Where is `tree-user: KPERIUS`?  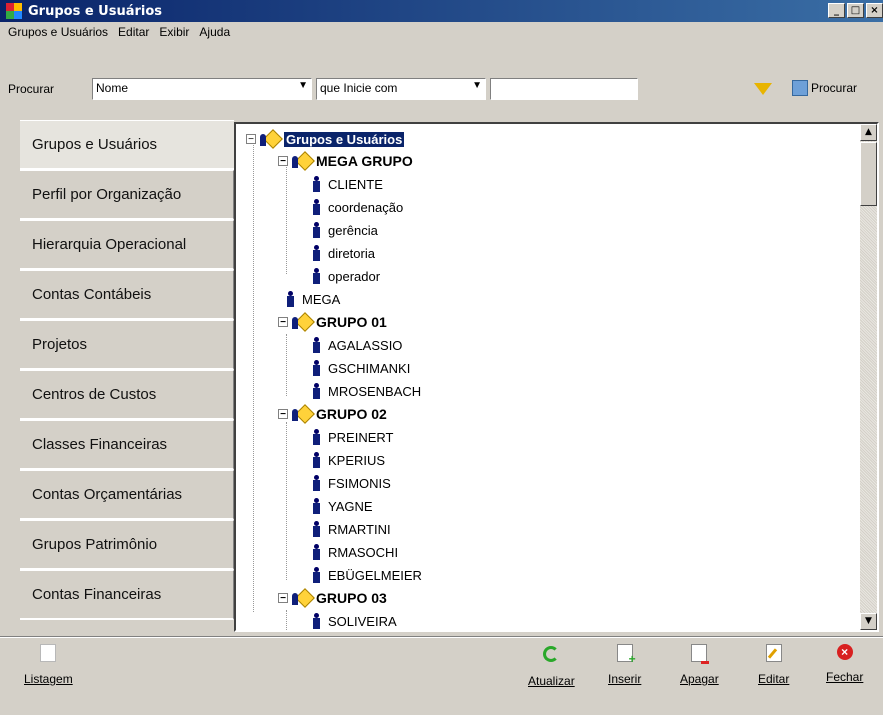
tree-user: KPERIUS is located at coordinates (348, 460).